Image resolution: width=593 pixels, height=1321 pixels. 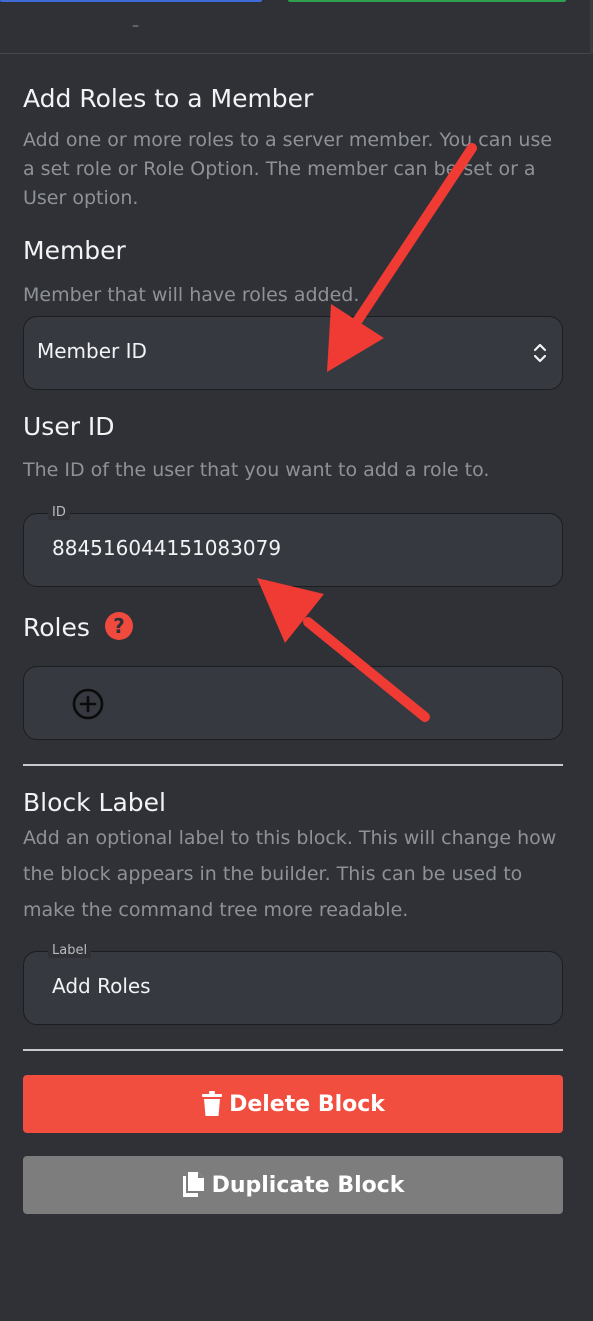 What do you see at coordinates (193, 1184) in the screenshot?
I see `copy-icon` at bounding box center [193, 1184].